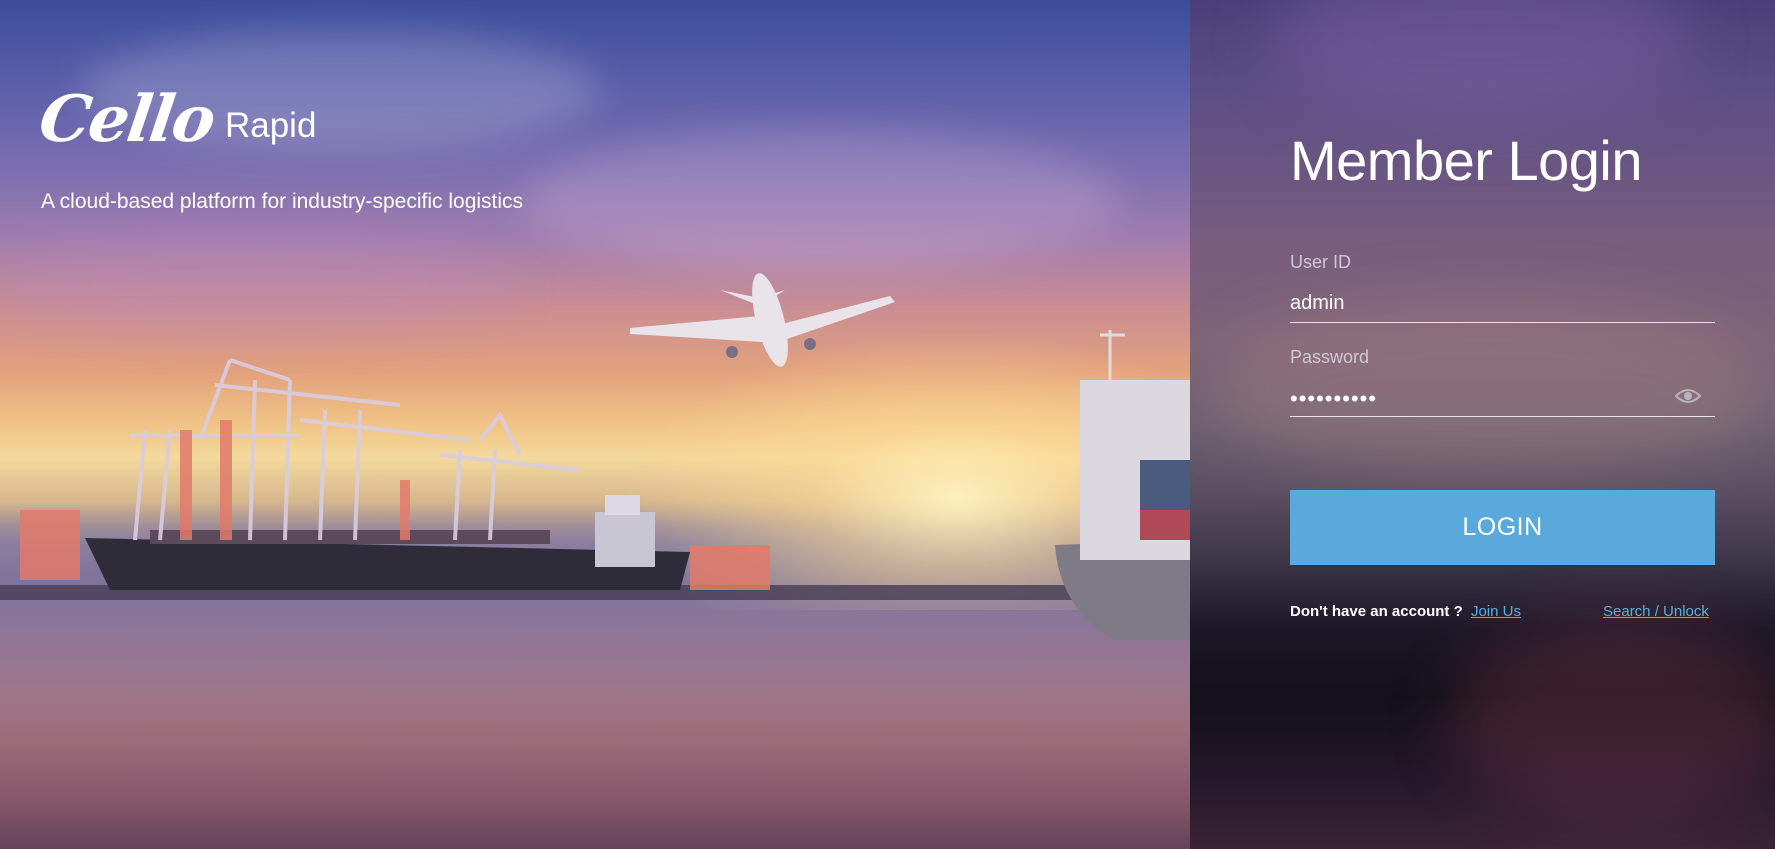 This screenshot has height=849, width=1775. Describe the element at coordinates (1376, 611) in the screenshot. I see `signup-prompt-text: Don't have an account ?` at that location.